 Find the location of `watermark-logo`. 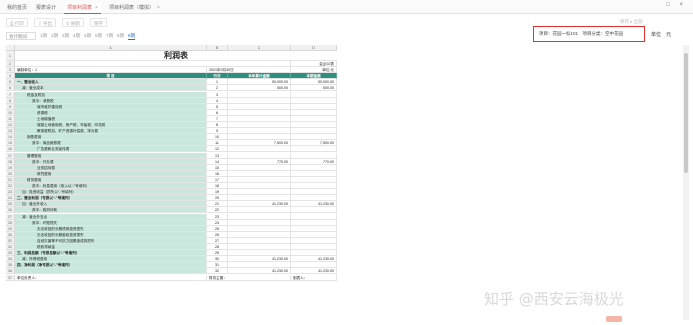

watermark-logo is located at coordinates (614, 319).